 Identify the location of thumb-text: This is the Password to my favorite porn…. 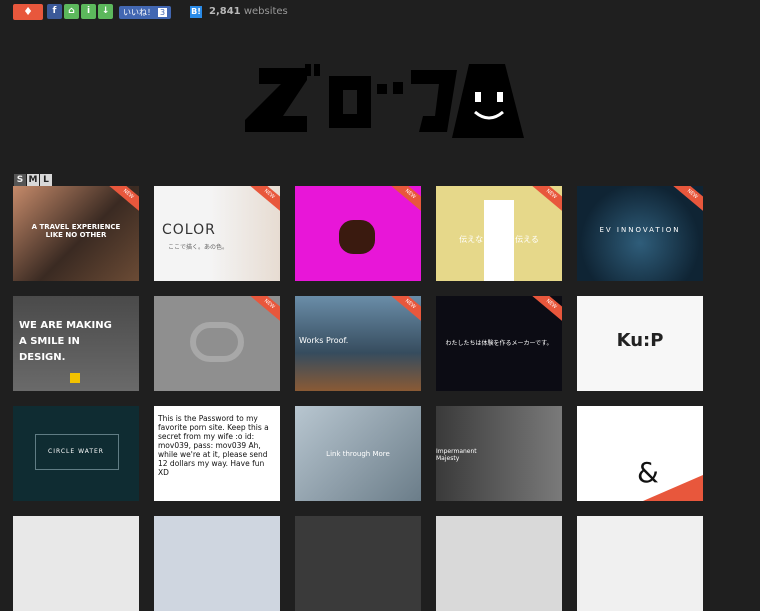
(213, 445).